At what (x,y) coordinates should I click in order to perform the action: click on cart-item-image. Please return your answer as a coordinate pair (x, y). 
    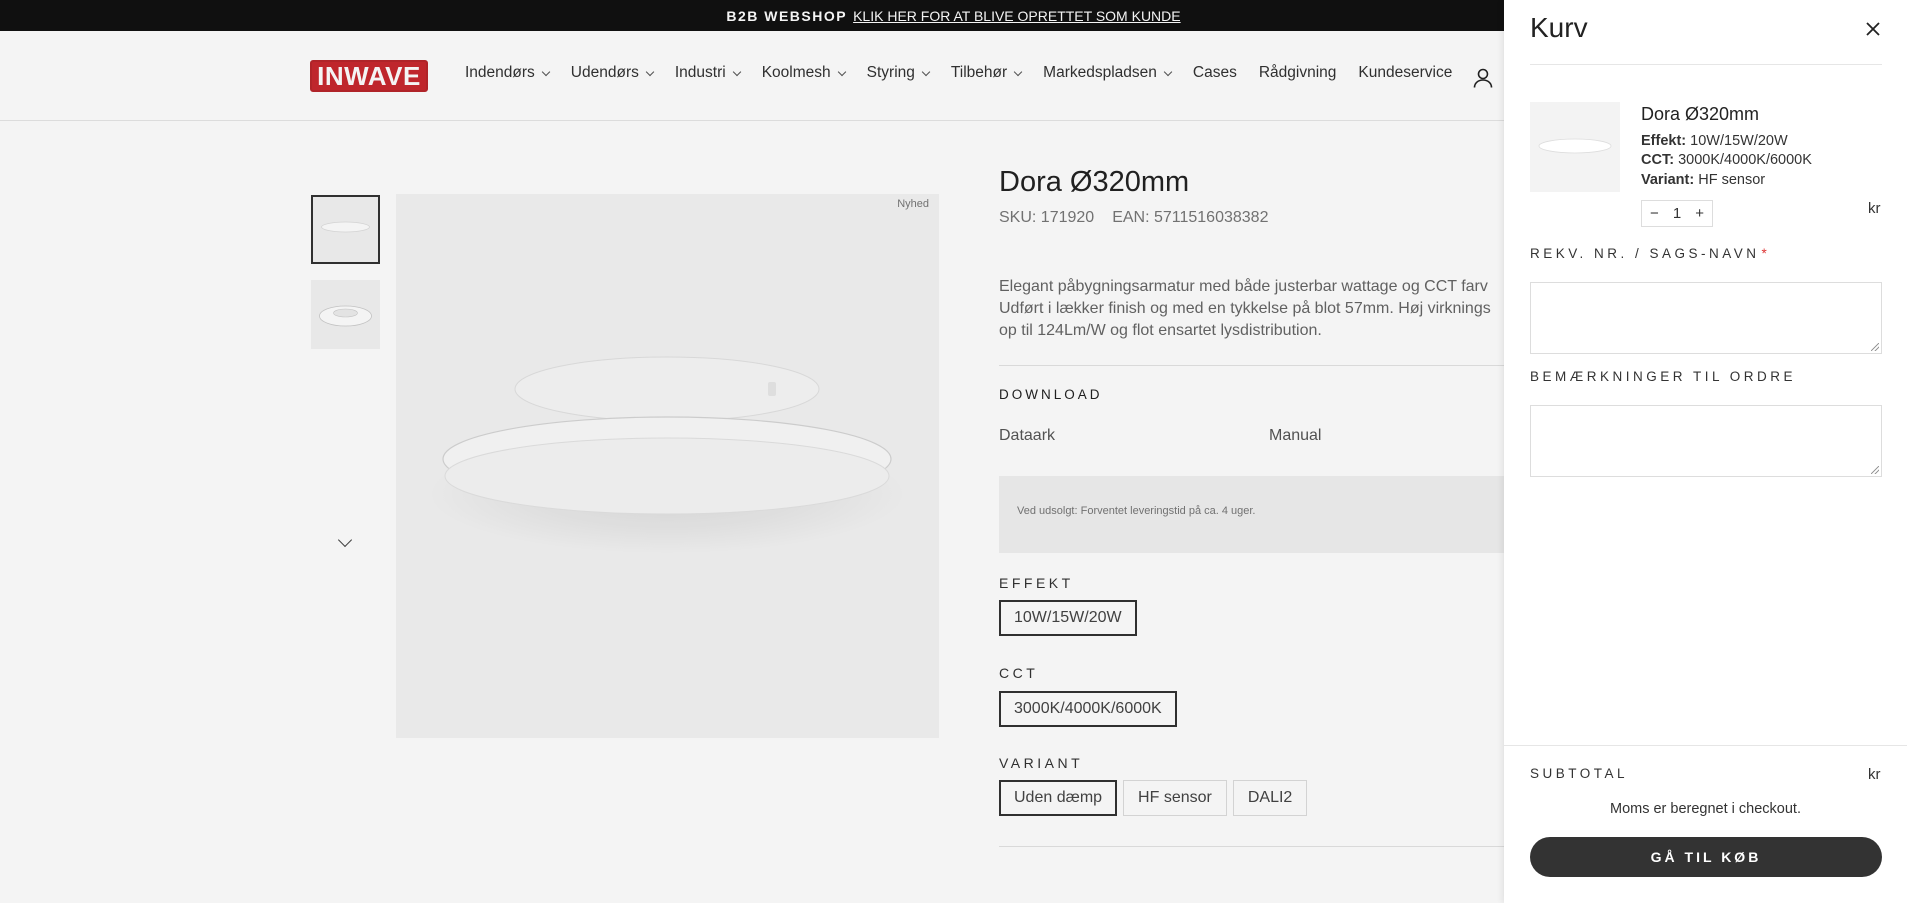
    Looking at the image, I should click on (1575, 147).